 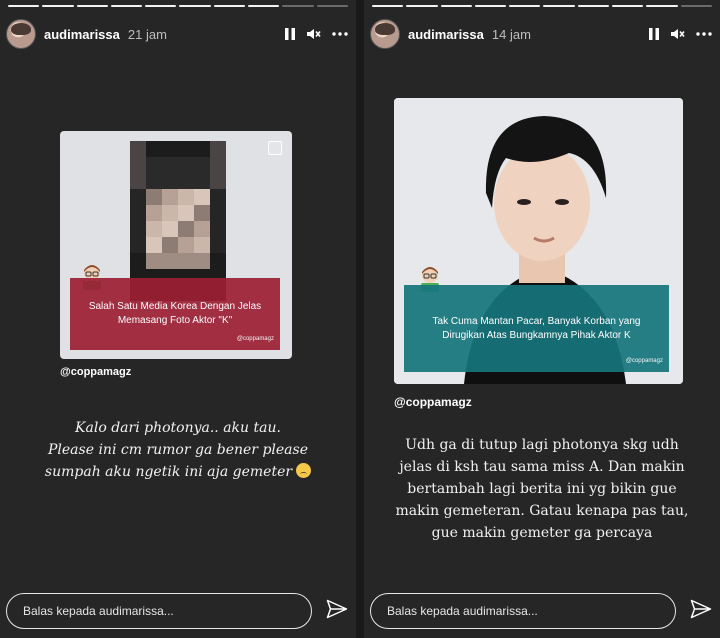 What do you see at coordinates (542, 467) in the screenshot?
I see `story-text-line: jelas di ksh tau sama miss A. Dan makin` at bounding box center [542, 467].